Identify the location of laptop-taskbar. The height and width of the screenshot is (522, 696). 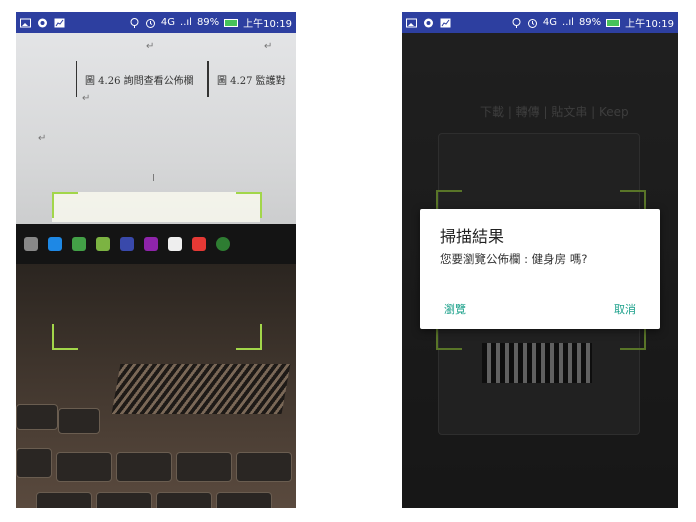
(156, 244).